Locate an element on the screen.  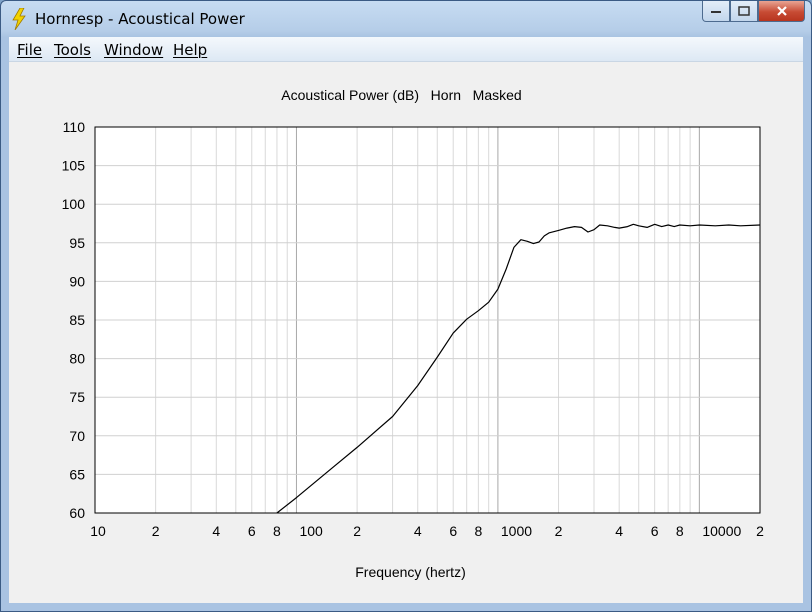
y-tick-label: 65 is located at coordinates (77, 474).